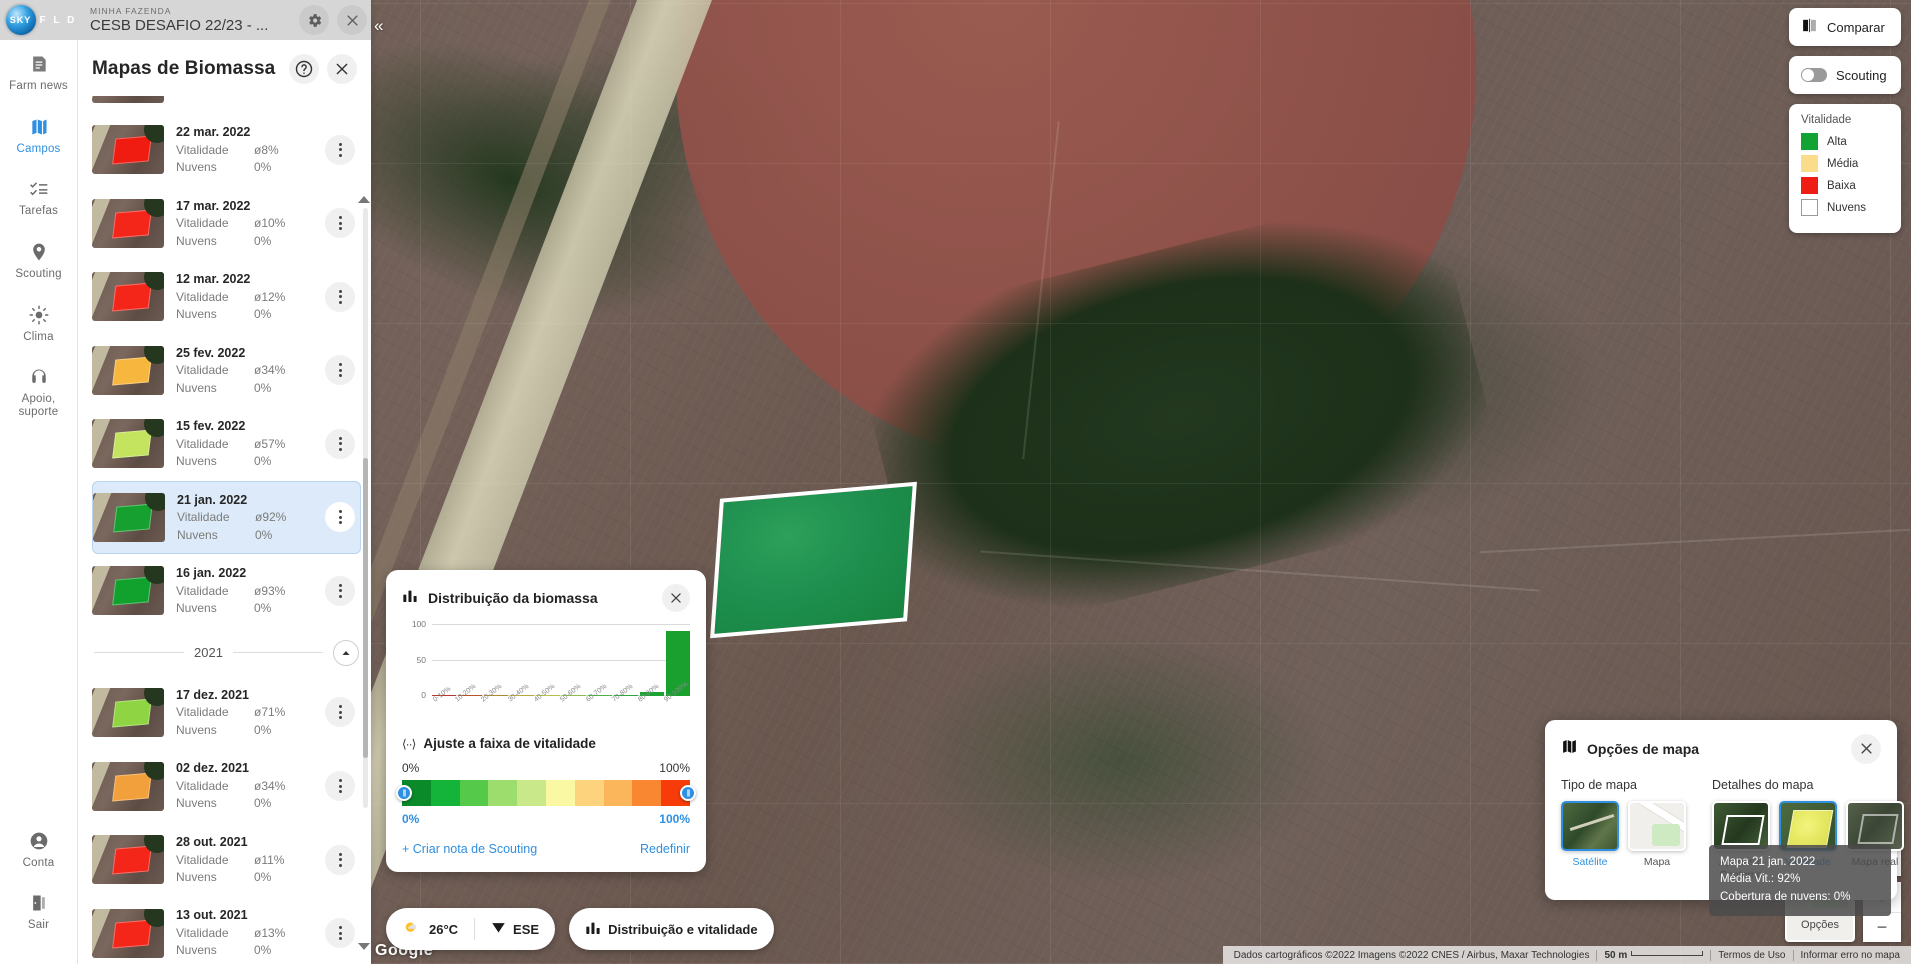  I want to click on vitality-value: ø92%, so click(271, 517).